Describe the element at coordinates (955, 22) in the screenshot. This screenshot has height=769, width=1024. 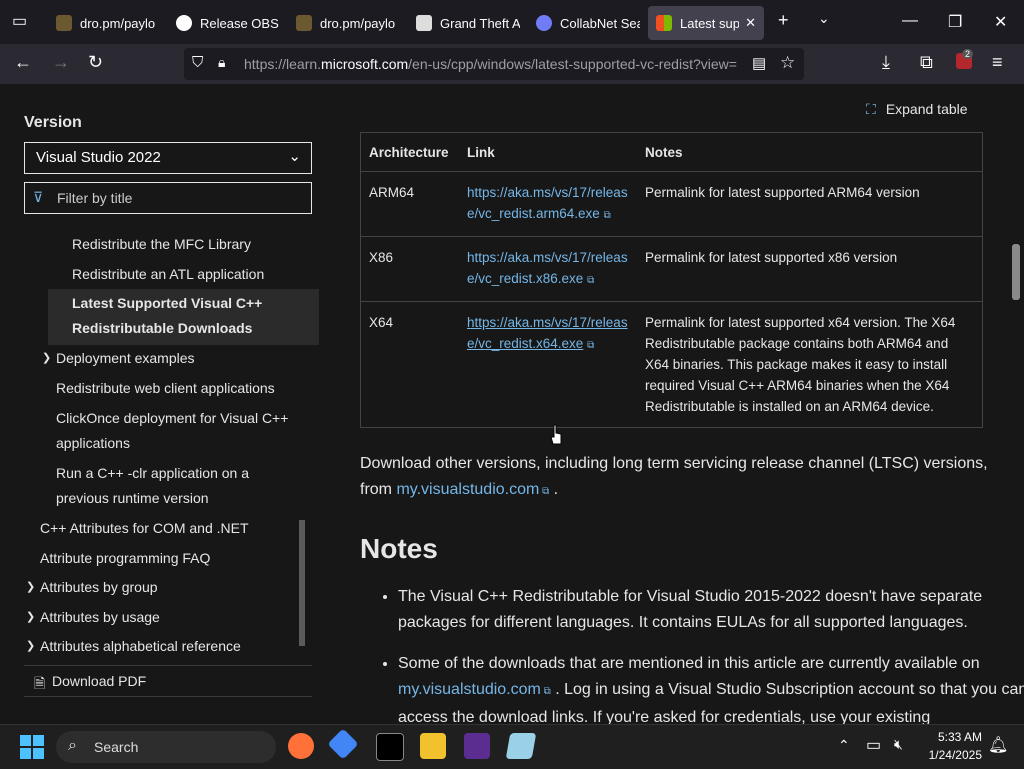
I see `maximize-icon: ❐` at that location.